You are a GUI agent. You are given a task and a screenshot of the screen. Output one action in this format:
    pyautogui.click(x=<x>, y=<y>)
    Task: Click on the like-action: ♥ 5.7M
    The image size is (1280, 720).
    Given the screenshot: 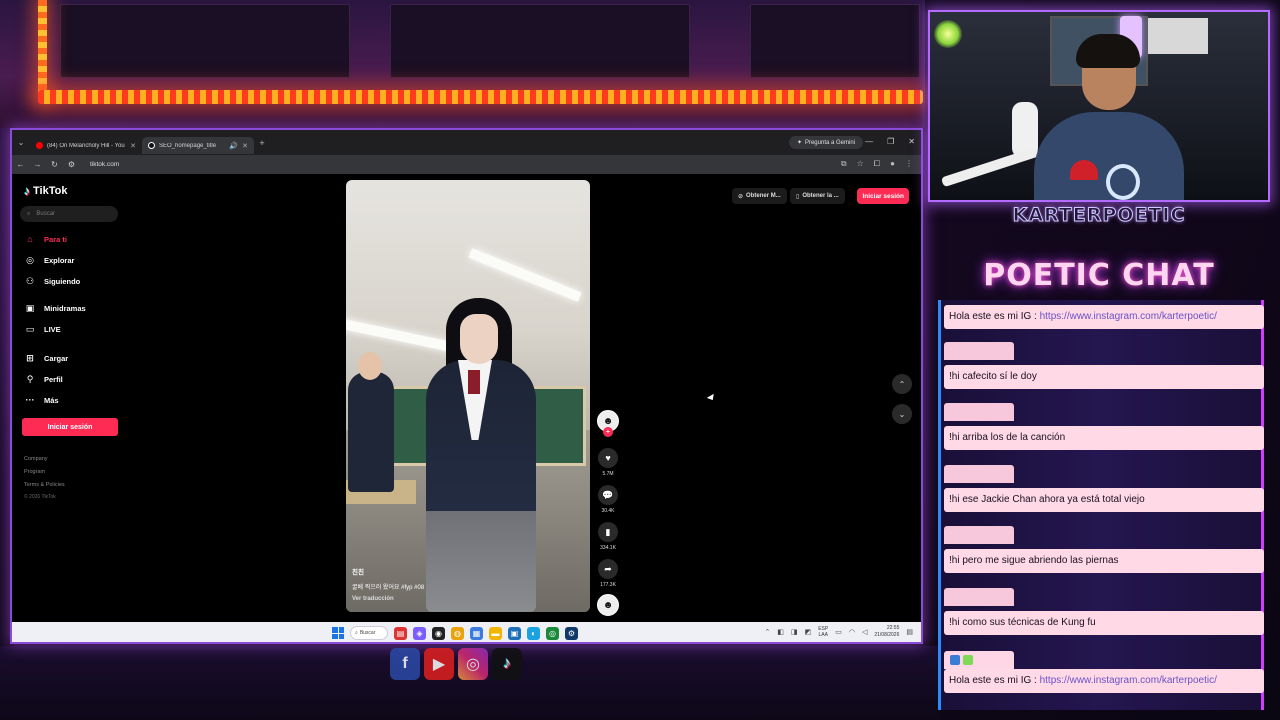 What is the action you would take?
    pyautogui.click(x=608, y=462)
    